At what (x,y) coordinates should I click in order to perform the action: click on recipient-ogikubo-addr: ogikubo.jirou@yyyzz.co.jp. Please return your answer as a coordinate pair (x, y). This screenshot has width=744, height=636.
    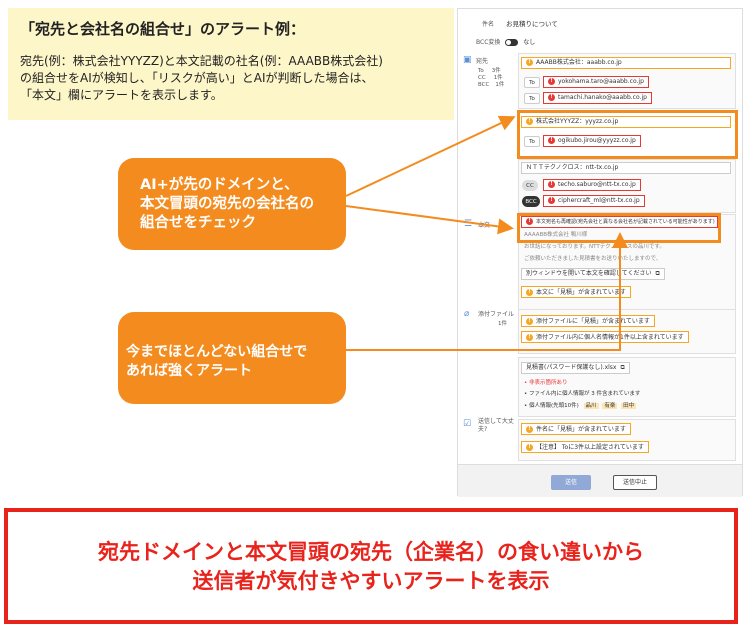
    Looking at the image, I should click on (597, 140).